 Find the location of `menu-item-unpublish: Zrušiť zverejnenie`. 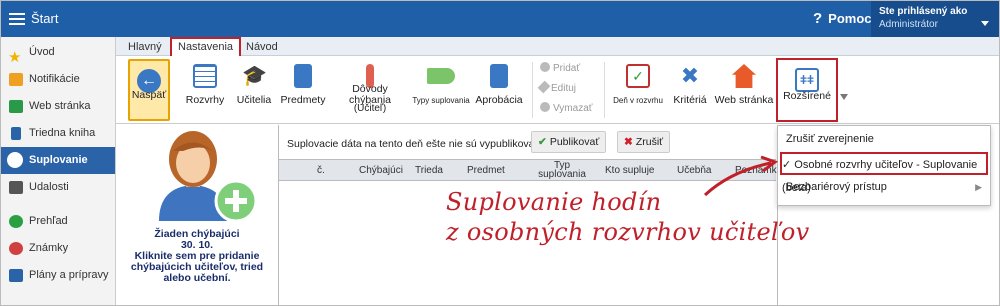

menu-item-unpublish: Zrušiť zverejnenie is located at coordinates (884, 139).